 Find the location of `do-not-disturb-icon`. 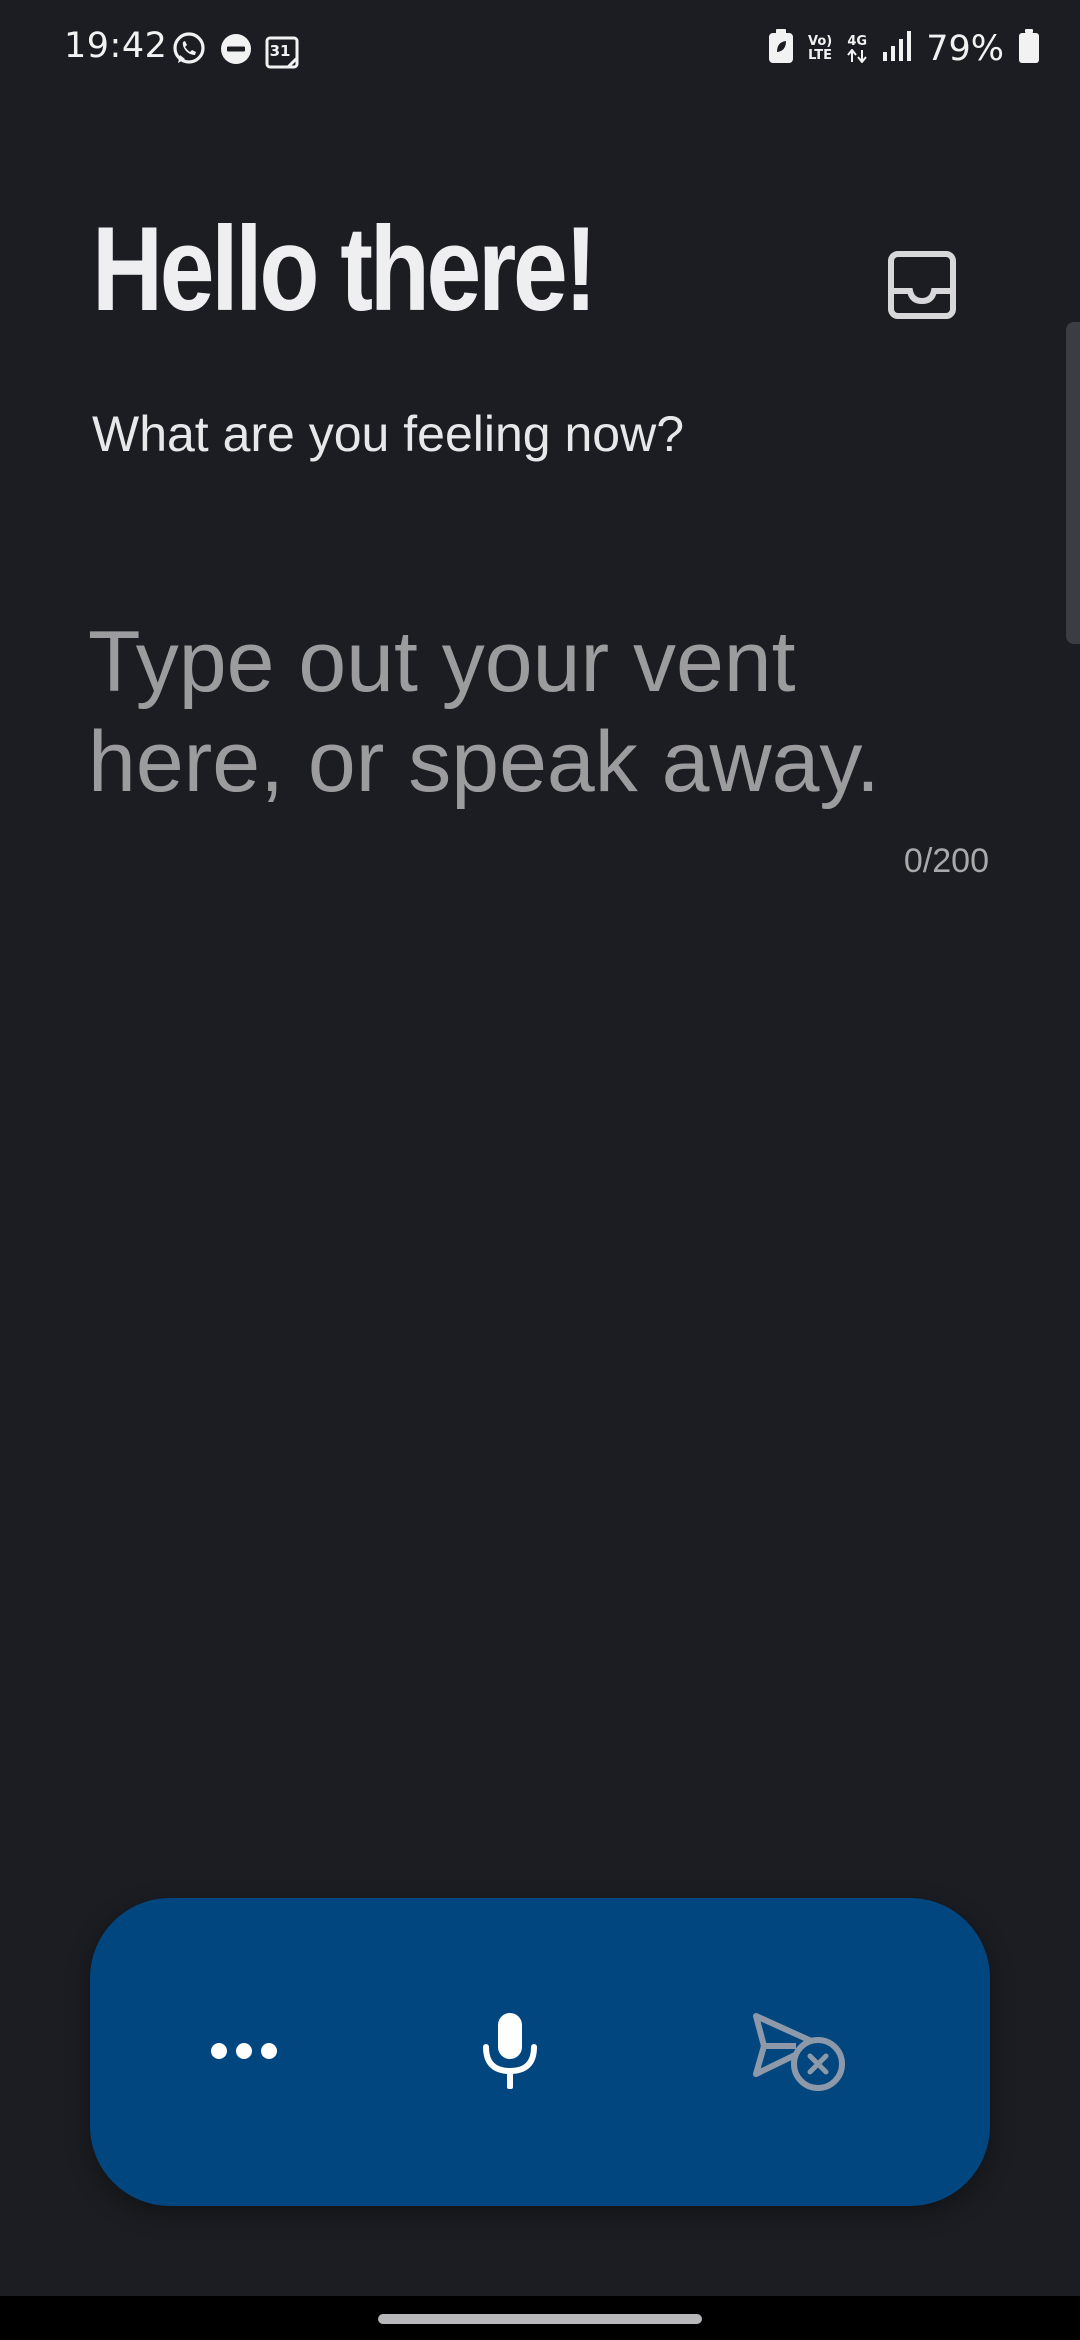

do-not-disturb-icon is located at coordinates (236, 51).